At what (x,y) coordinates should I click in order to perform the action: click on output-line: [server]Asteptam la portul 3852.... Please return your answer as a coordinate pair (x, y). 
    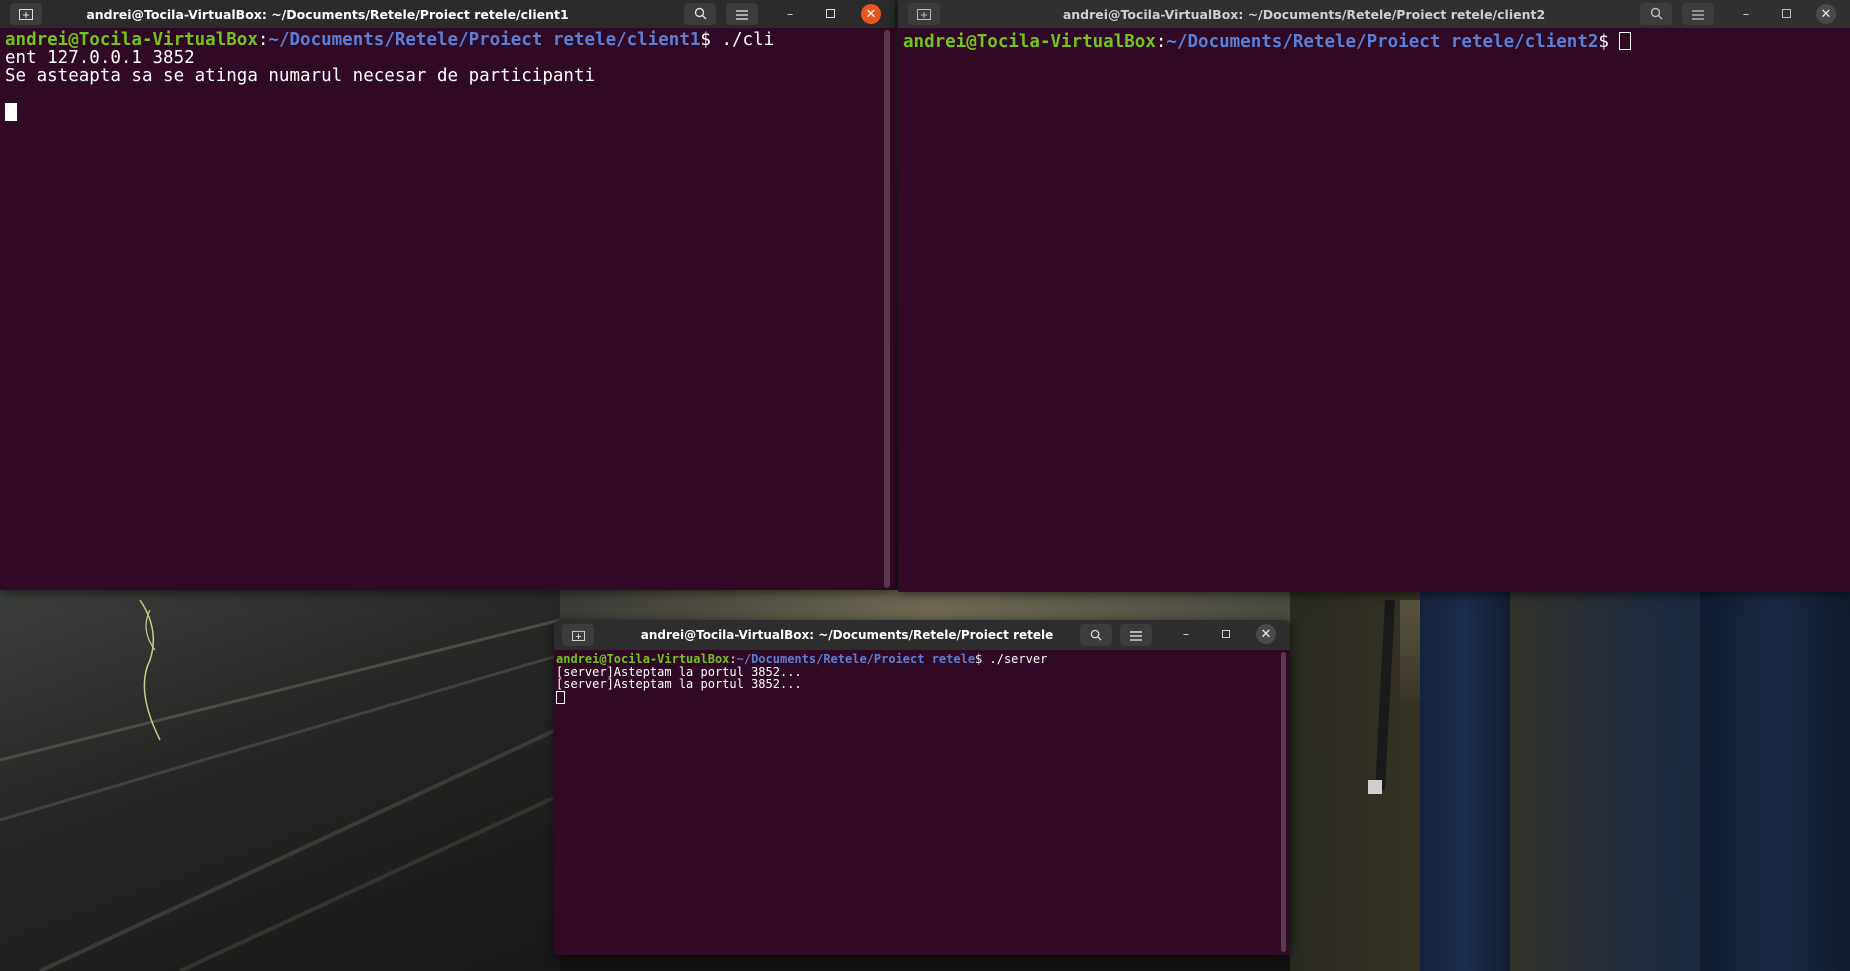
    Looking at the image, I should click on (679, 684).